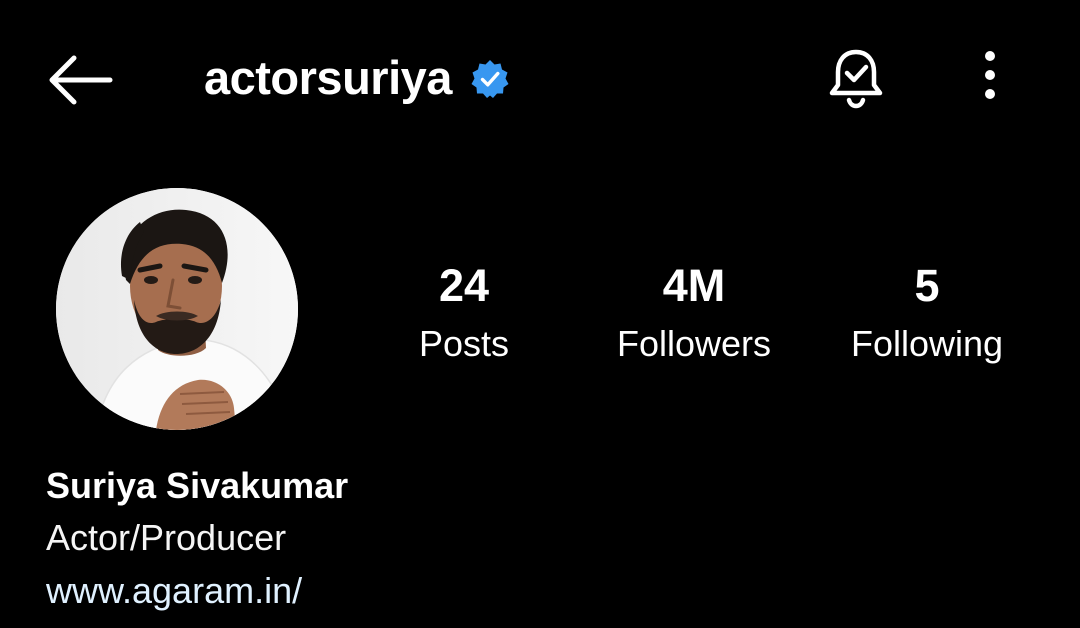  I want to click on posts-label: Posts, so click(464, 343).